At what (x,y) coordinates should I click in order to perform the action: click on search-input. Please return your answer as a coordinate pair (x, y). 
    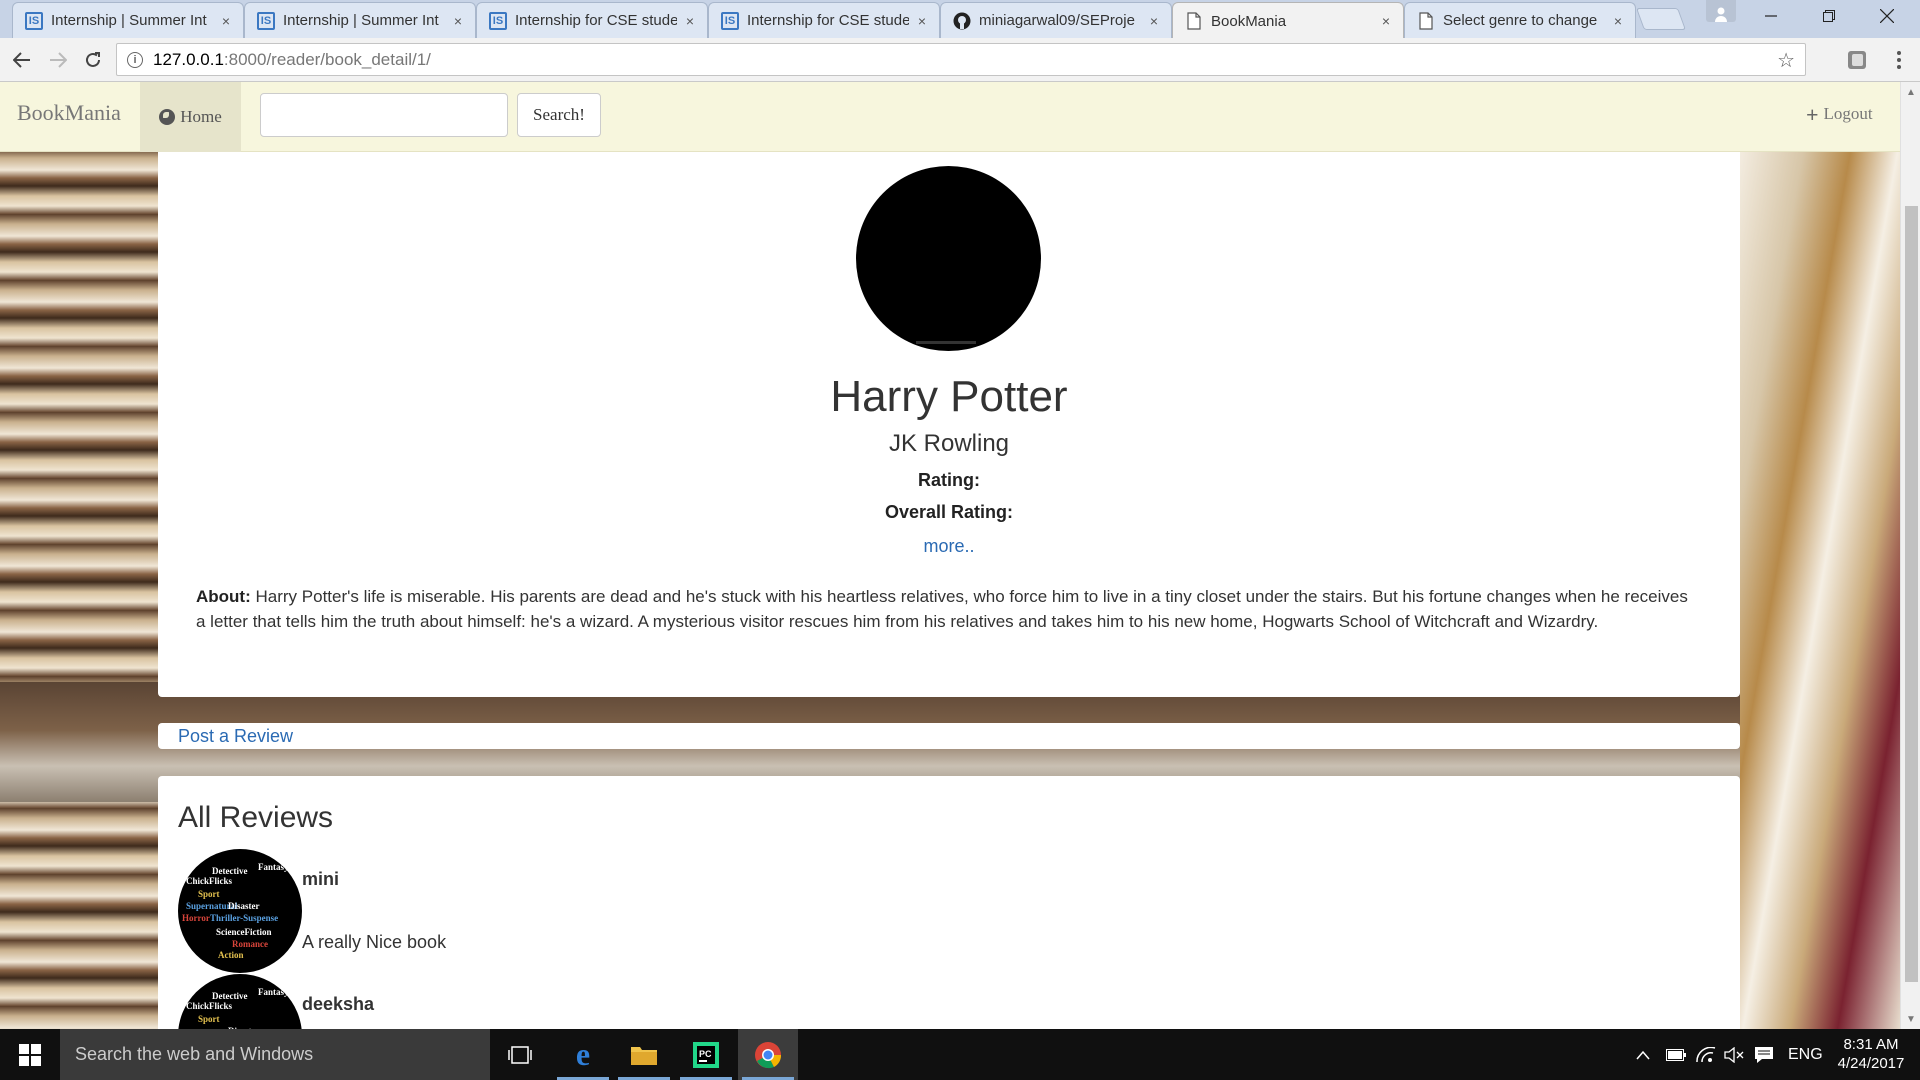
    Looking at the image, I should click on (384, 115).